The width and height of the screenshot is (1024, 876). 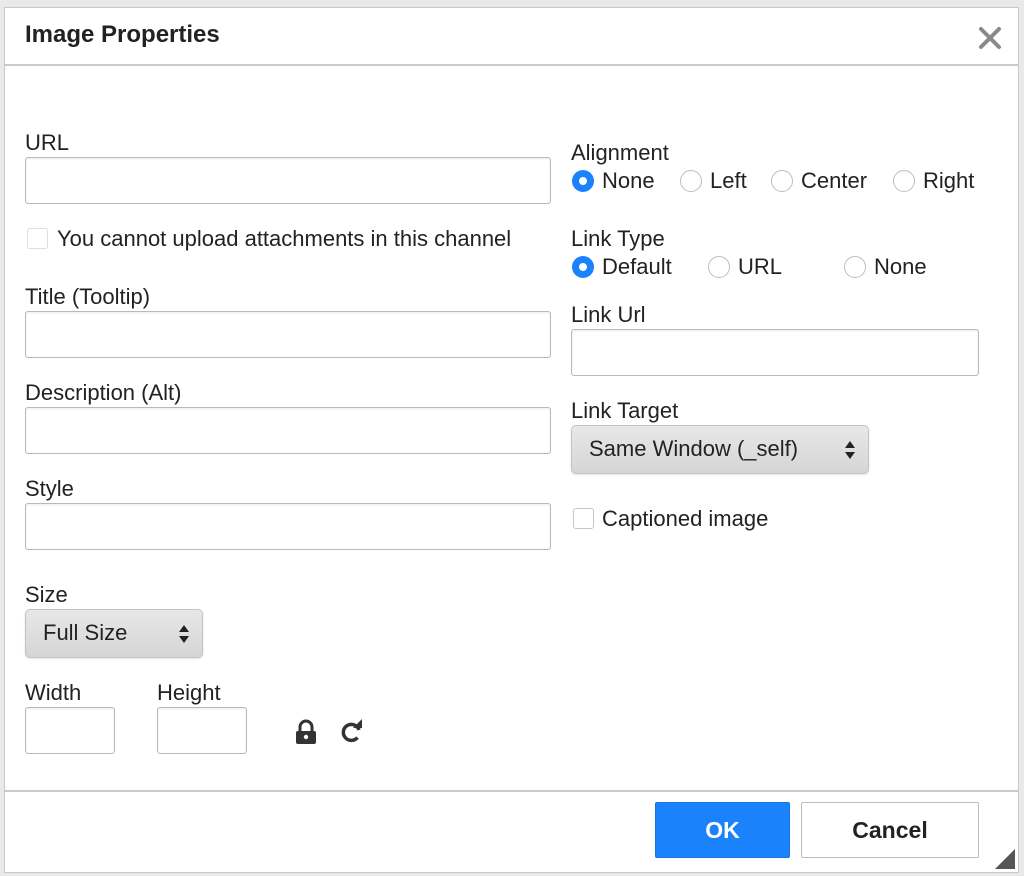 What do you see at coordinates (70, 730) in the screenshot?
I see `width-input` at bounding box center [70, 730].